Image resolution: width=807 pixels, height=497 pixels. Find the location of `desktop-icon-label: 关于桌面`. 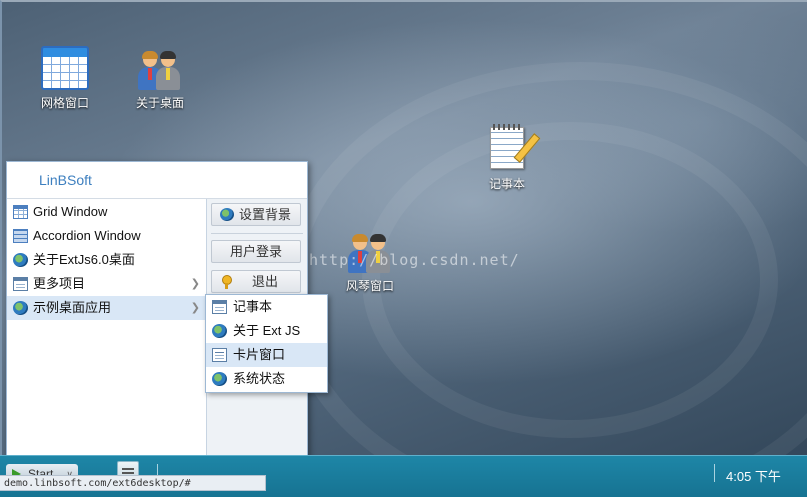

desktop-icon-label: 关于桌面 is located at coordinates (159, 103).